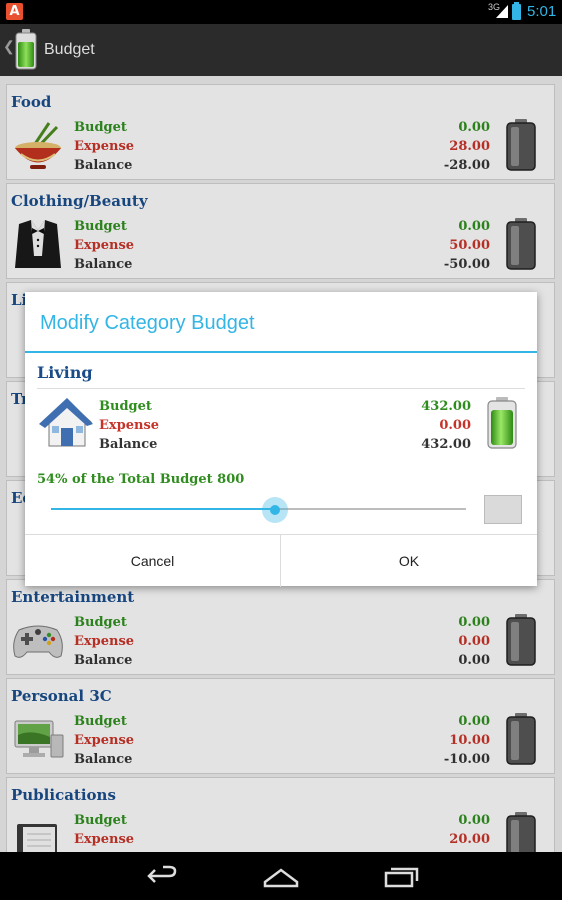  Describe the element at coordinates (128, 444) in the screenshot. I see `balance-label: Balance` at that location.